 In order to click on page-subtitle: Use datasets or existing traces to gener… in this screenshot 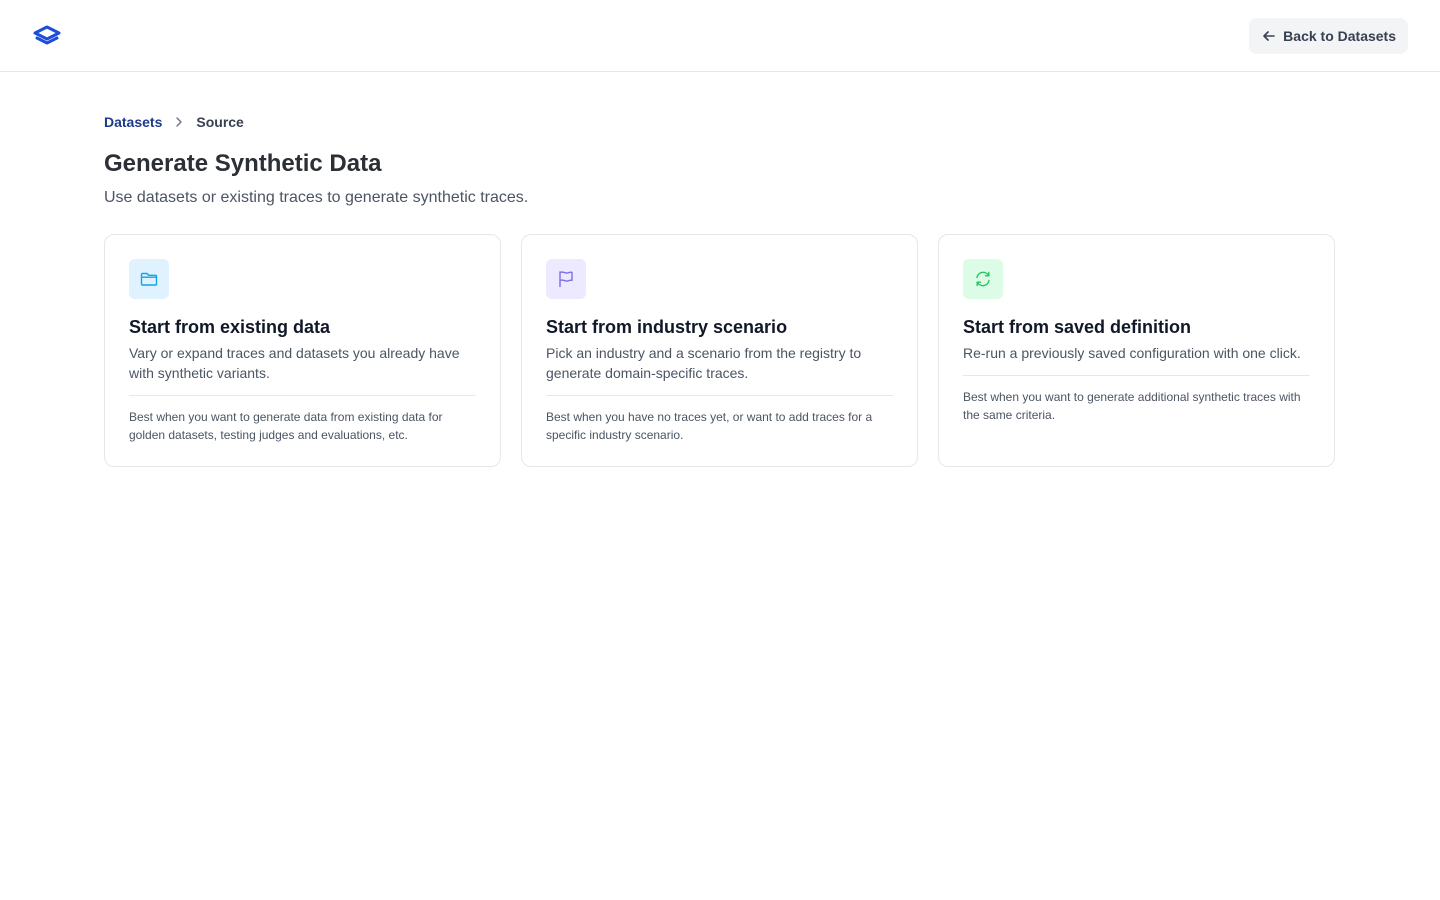, I will do `click(316, 197)`.